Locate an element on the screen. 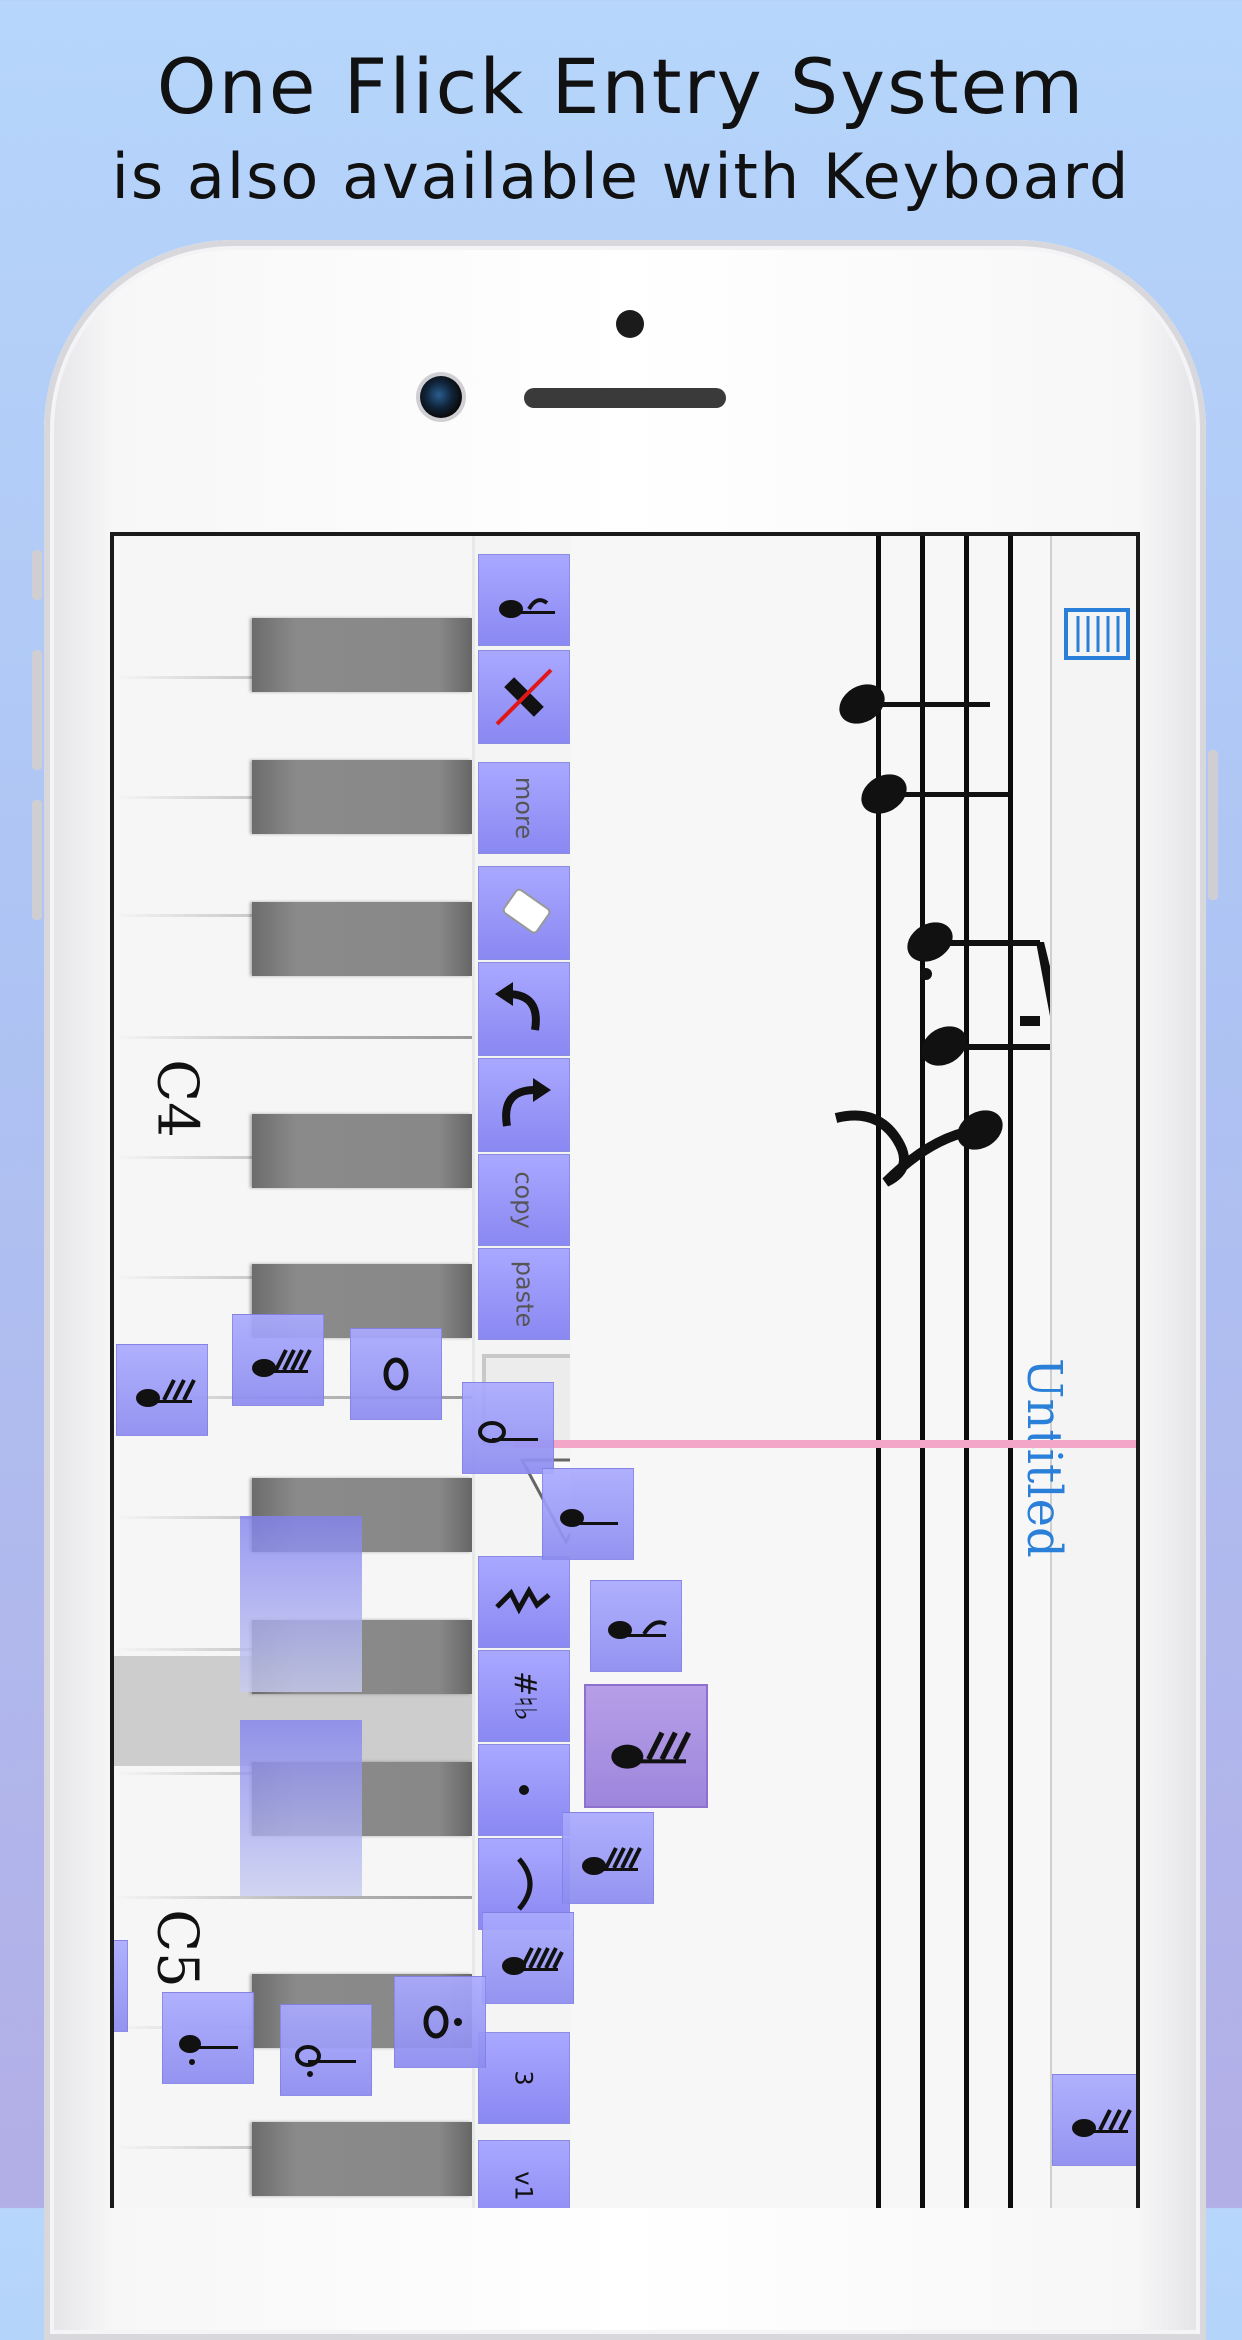 The width and height of the screenshot is (1242, 2340). pencil-off-button is located at coordinates (524, 697).